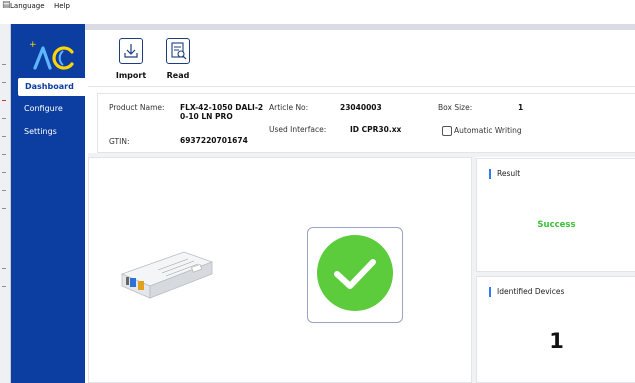 The width and height of the screenshot is (635, 383). What do you see at coordinates (488, 130) in the screenshot?
I see `automatic-writing-label: Automatic Writing` at bounding box center [488, 130].